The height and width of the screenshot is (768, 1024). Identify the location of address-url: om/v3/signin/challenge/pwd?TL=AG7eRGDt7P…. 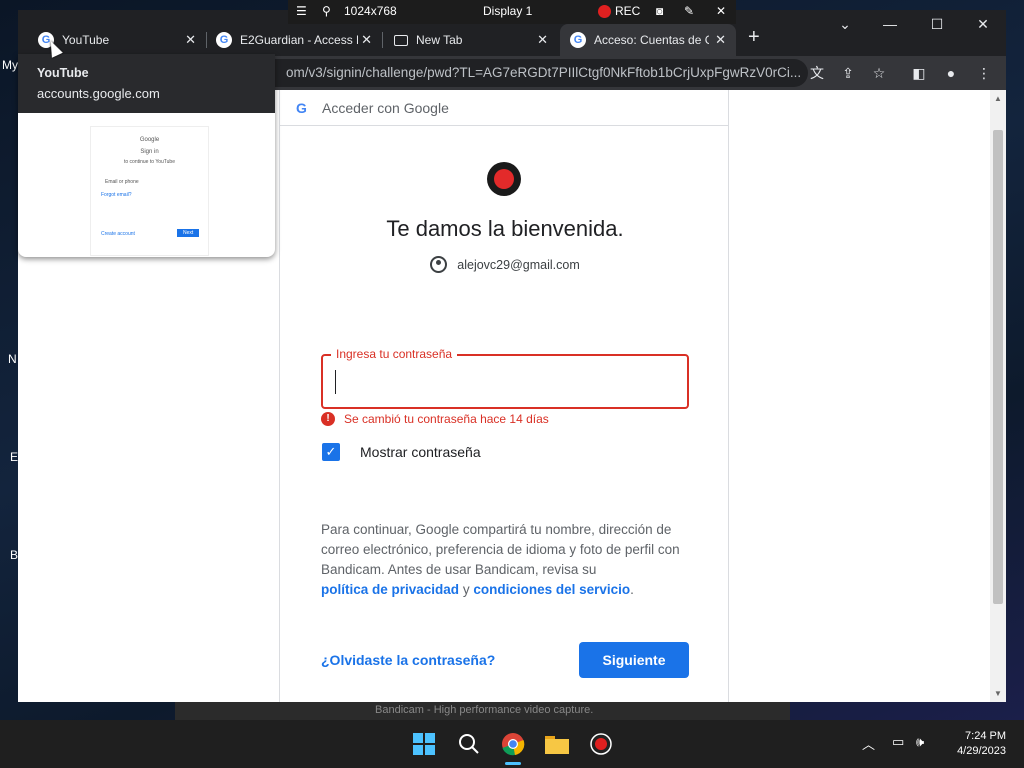
(544, 72).